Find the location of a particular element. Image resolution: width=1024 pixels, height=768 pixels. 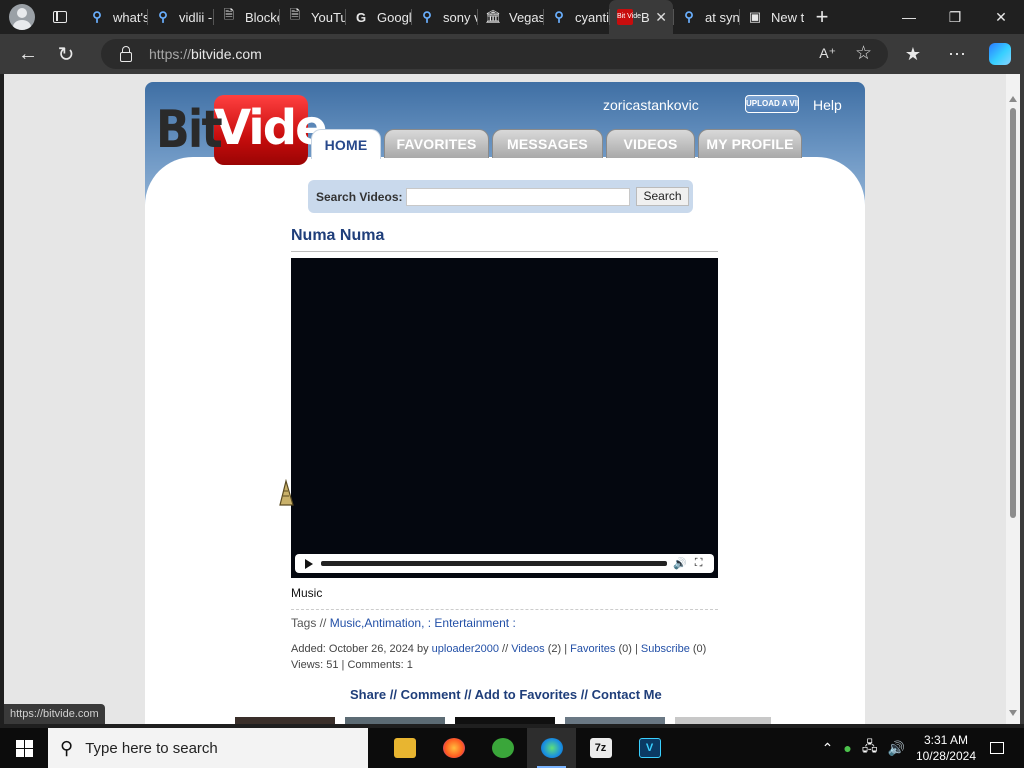

upload-video-button: UPLOAD A VIDEO is located at coordinates (772, 104).